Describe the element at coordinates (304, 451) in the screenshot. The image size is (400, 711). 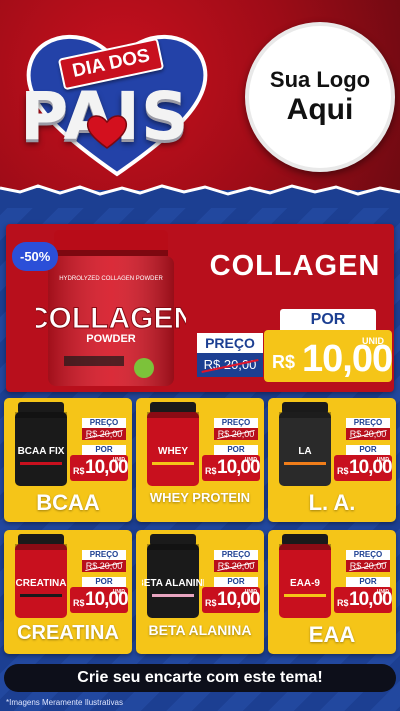
I see `tub-label: LA` at that location.